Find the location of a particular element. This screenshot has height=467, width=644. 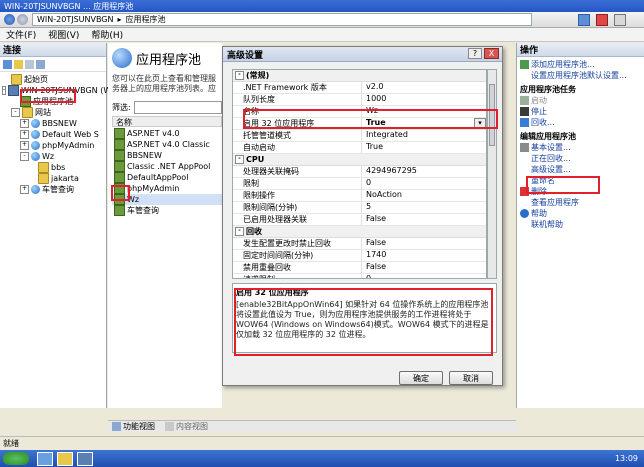

tree-item-label: jakarta is located at coordinates (65, 178).